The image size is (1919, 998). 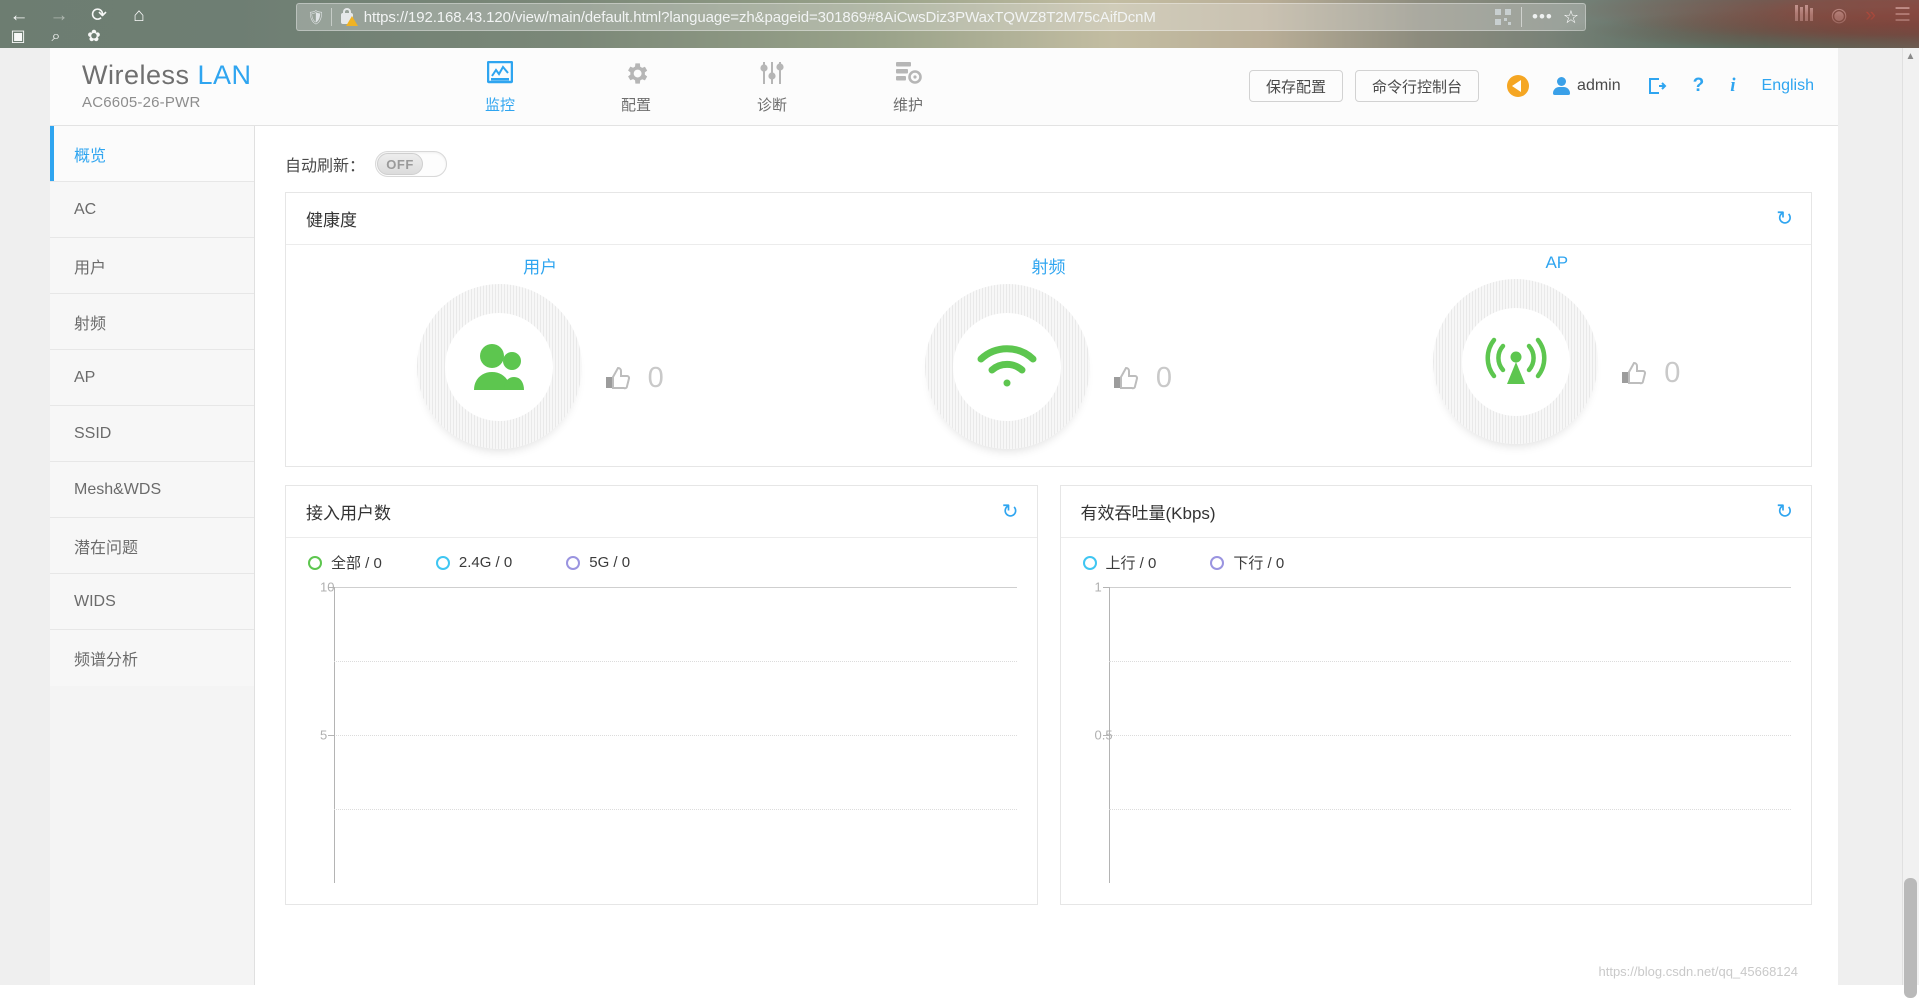 I want to click on logout-icon, so click(x=1657, y=86).